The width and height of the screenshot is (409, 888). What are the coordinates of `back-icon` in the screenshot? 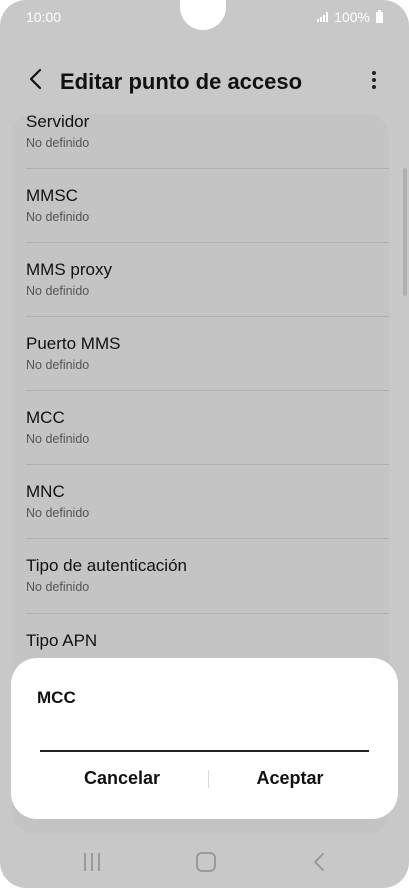 It's located at (319, 862).